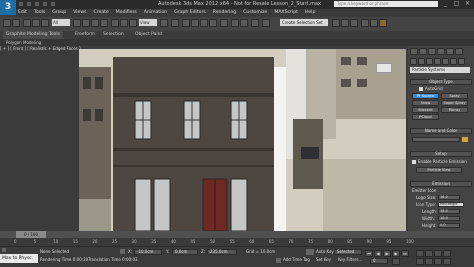 The width and height of the screenshot is (474, 267). Describe the element at coordinates (405, 253) in the screenshot. I see `go-to-end-icon: ⏭` at that location.